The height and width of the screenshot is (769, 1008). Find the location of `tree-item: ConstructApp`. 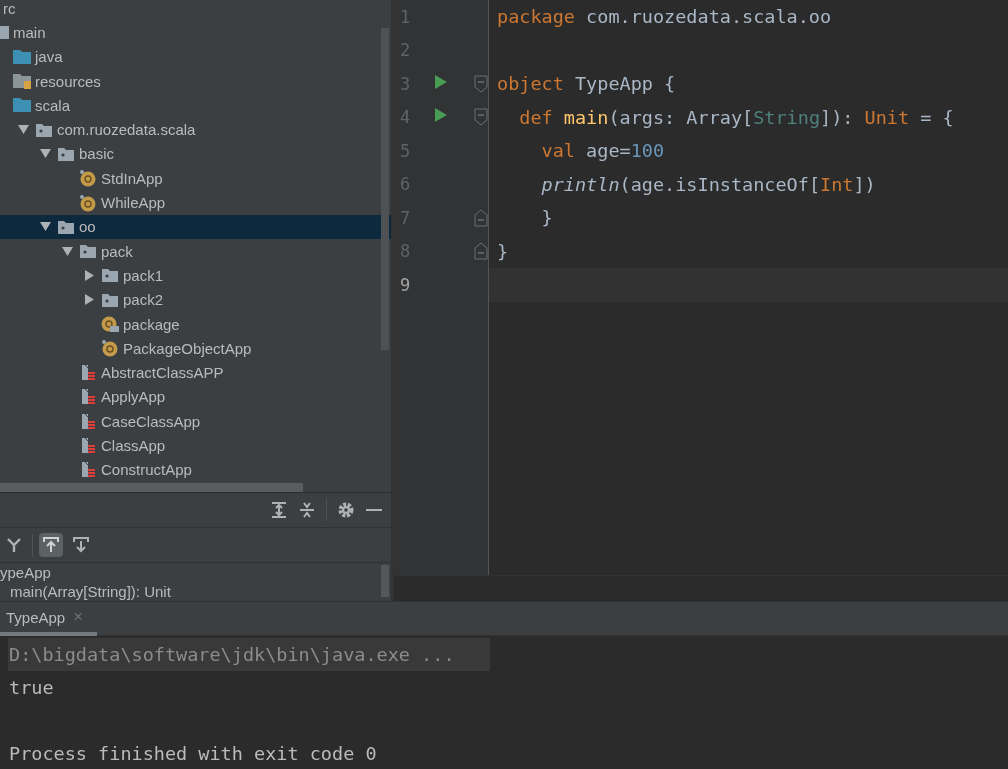

tree-item: ConstructApp is located at coordinates (195, 469).